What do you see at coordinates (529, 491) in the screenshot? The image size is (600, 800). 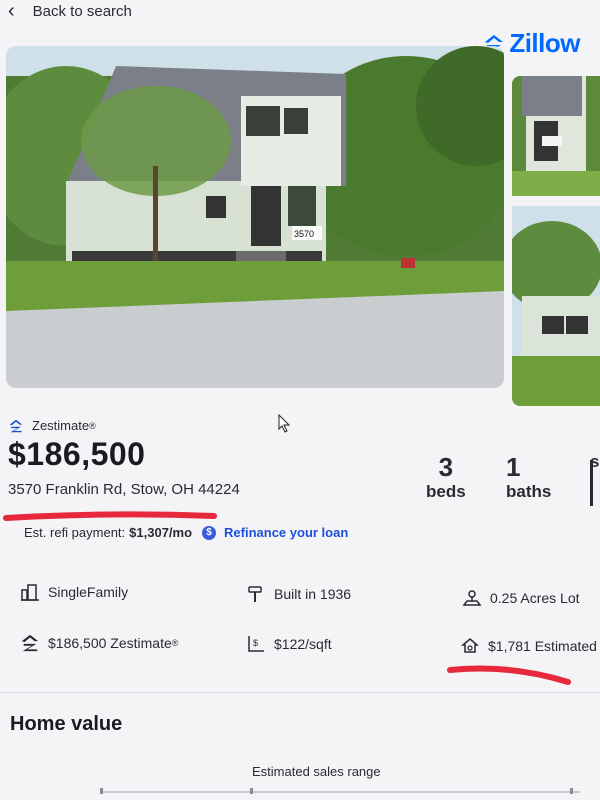 I see `baths-label: baths` at bounding box center [529, 491].